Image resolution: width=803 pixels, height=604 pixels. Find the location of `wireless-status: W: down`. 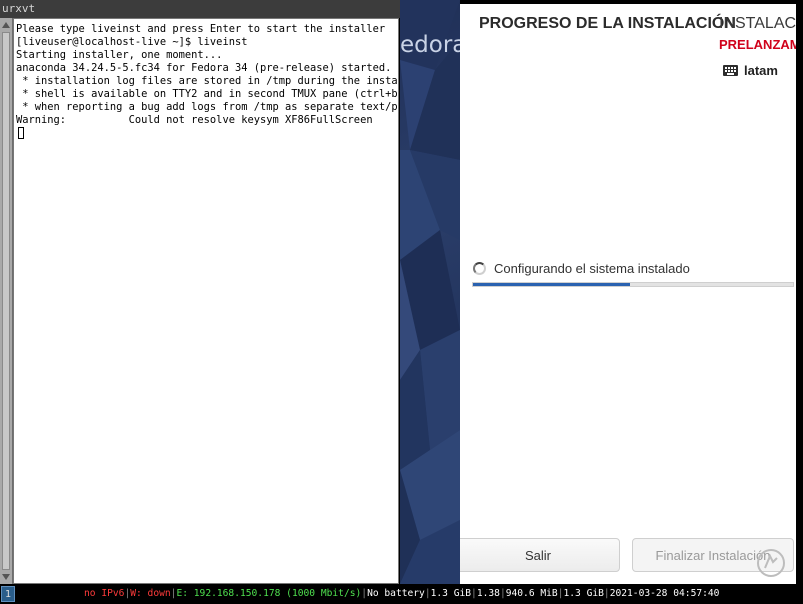

wireless-status: W: down is located at coordinates (150, 593).